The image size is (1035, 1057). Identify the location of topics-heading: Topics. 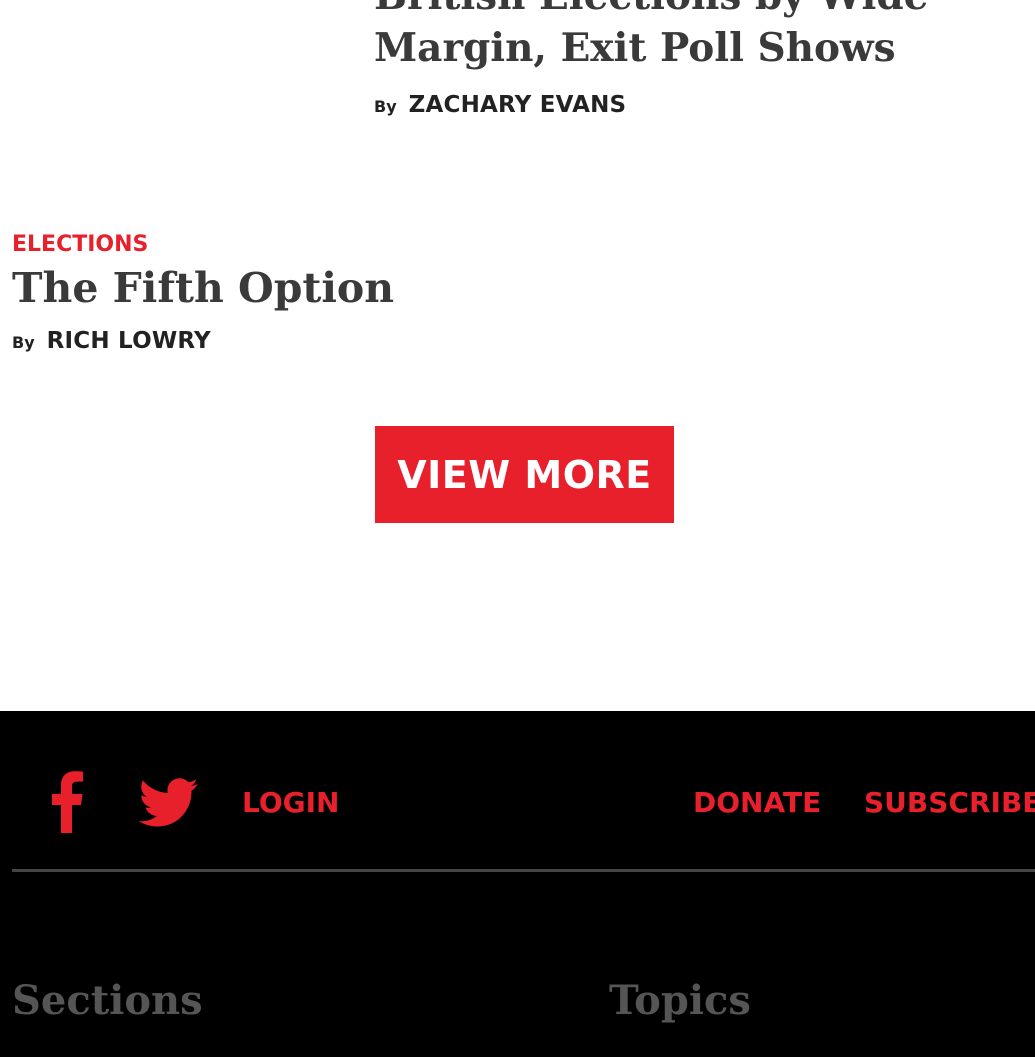
(680, 1000).